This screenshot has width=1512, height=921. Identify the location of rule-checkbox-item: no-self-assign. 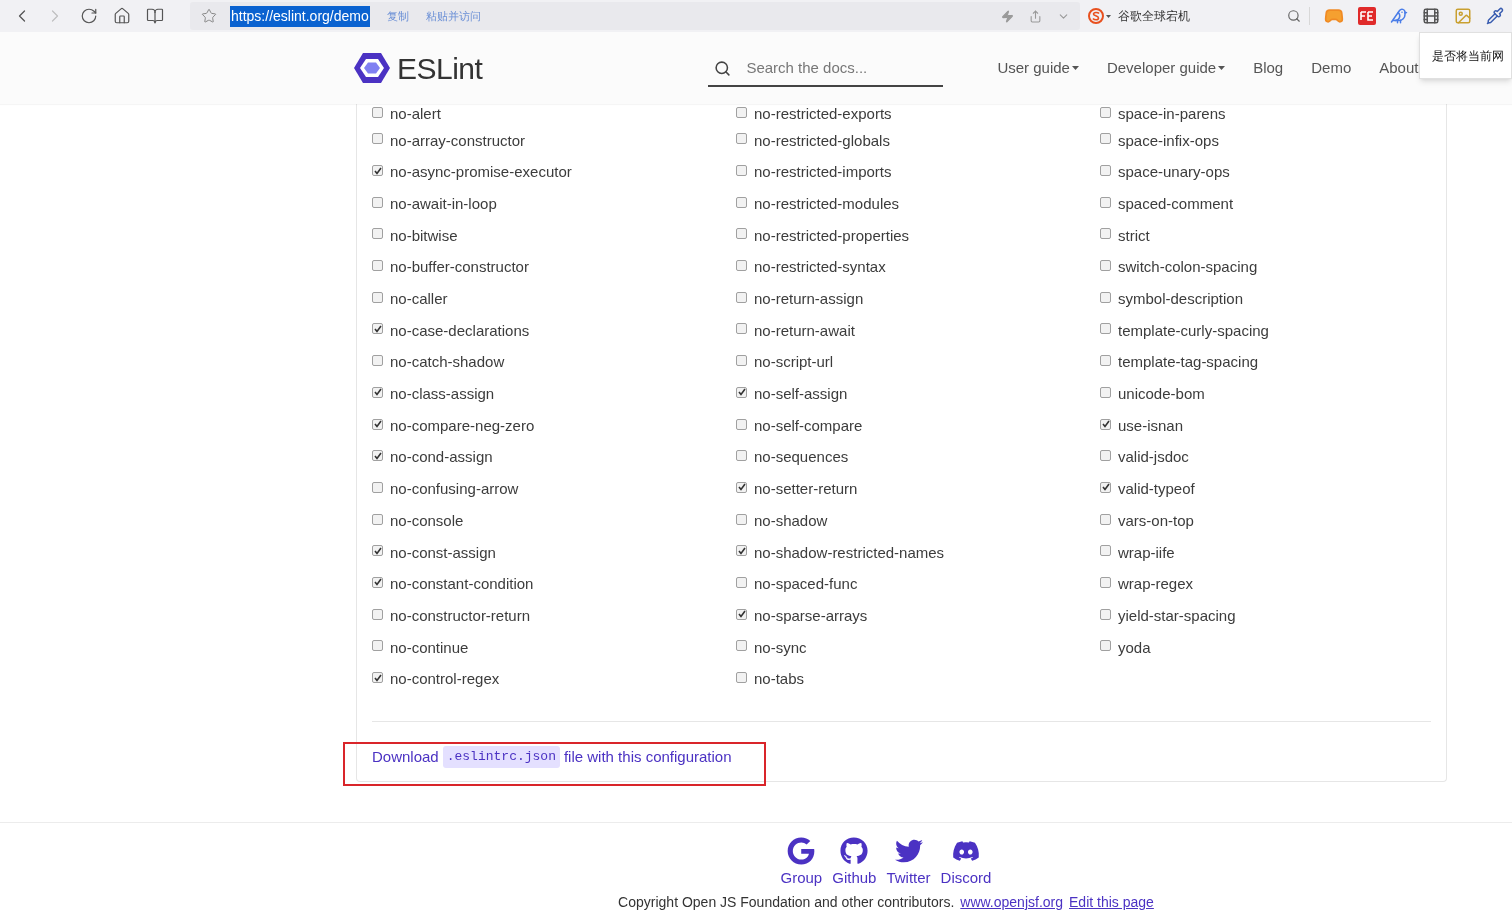
(918, 394).